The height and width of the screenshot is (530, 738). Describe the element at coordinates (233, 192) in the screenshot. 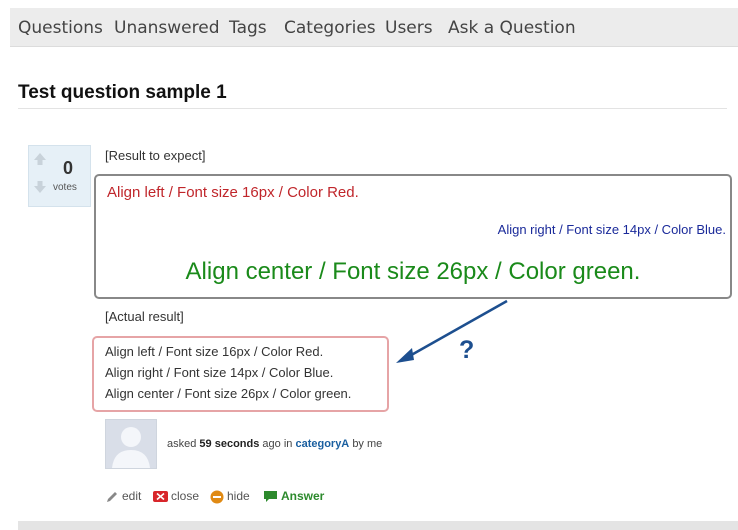

I see `expected-red-line: Align left / Font size 16px / Color Red.` at that location.